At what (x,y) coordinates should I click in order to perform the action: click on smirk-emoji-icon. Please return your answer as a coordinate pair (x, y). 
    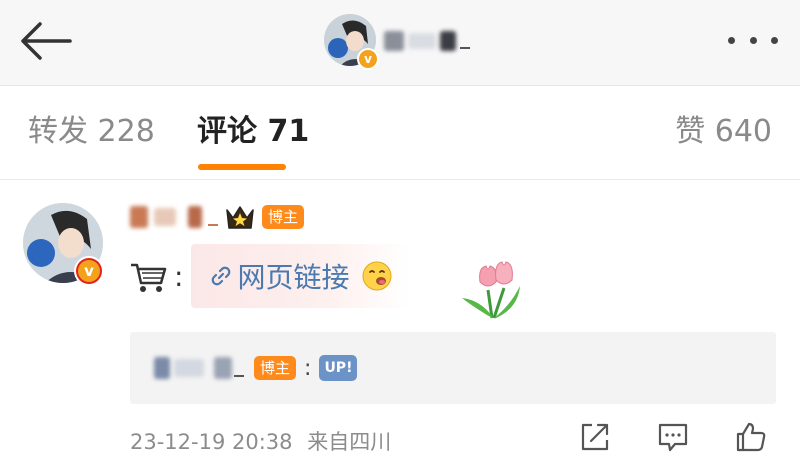
    Looking at the image, I should click on (377, 276).